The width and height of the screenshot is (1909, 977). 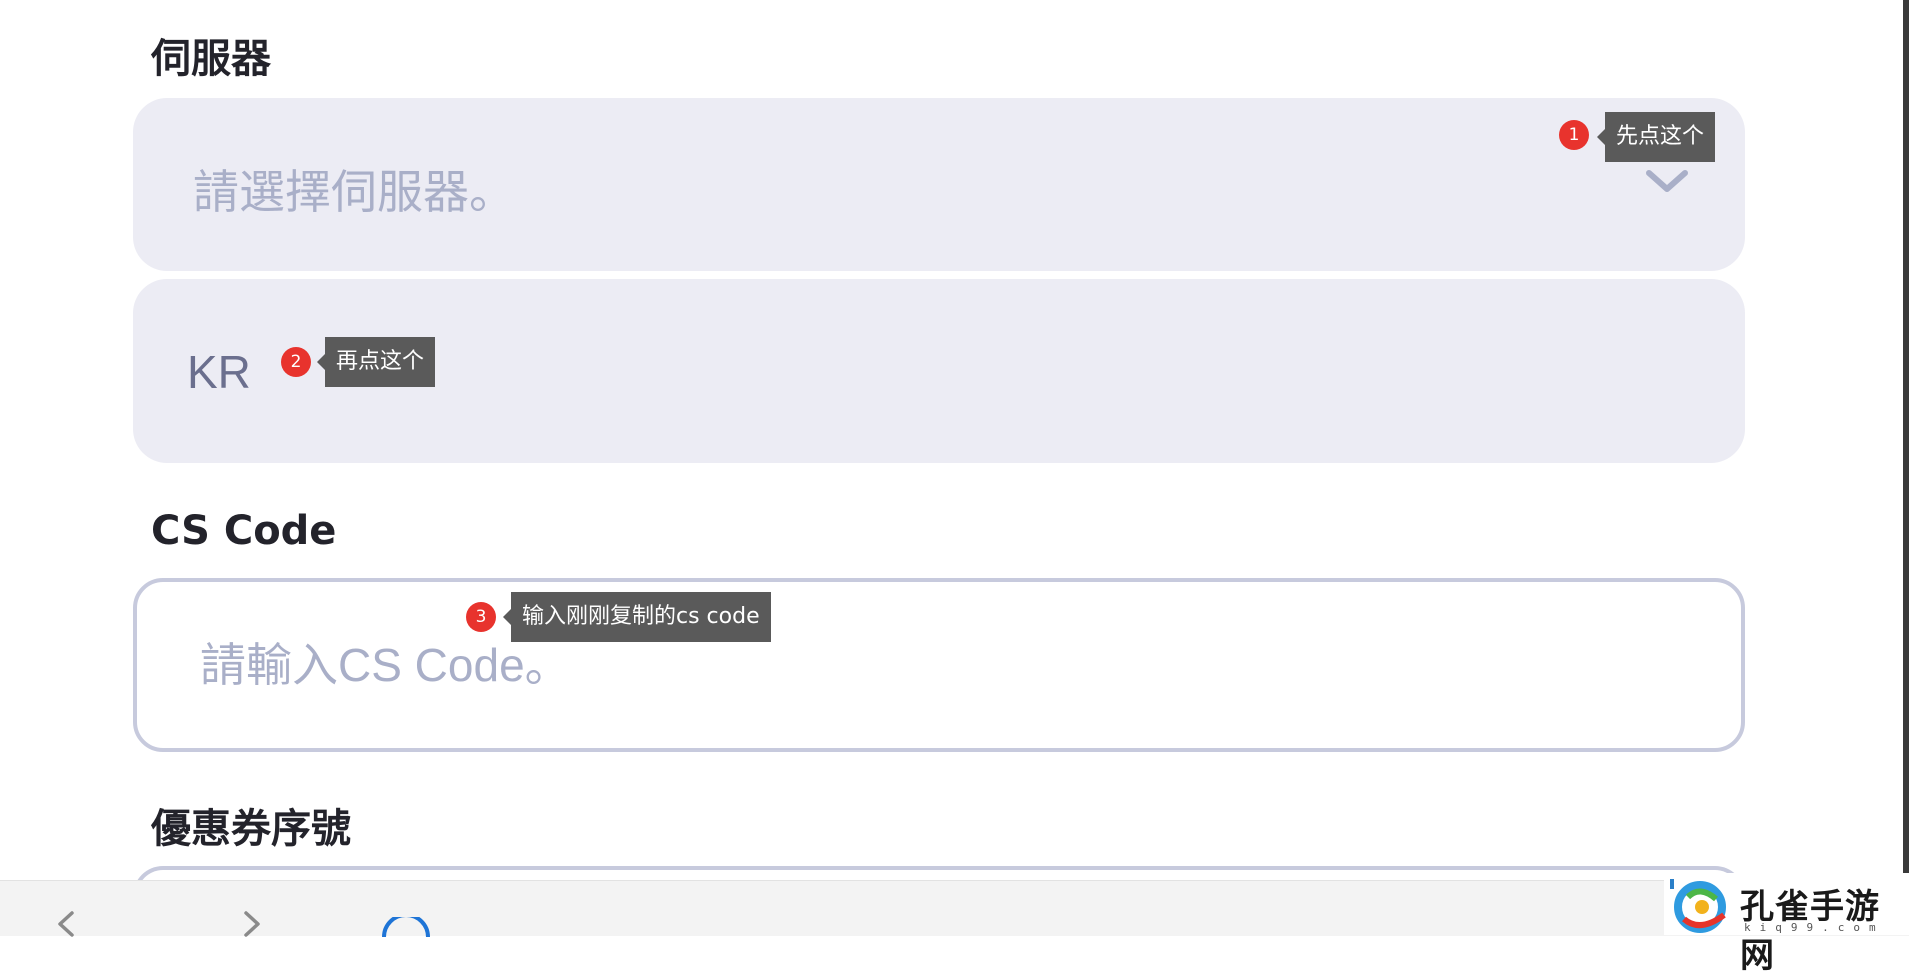 I want to click on forward-icon, so click(x=253, y=924).